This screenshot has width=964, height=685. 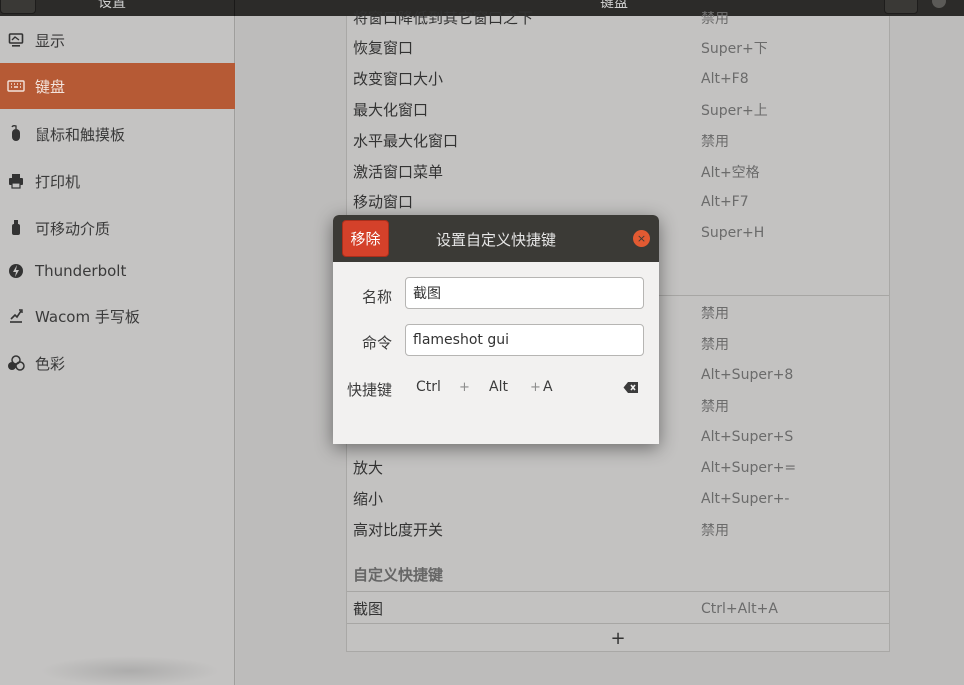 I want to click on sidebar-item-display: 显示, so click(x=117, y=40).